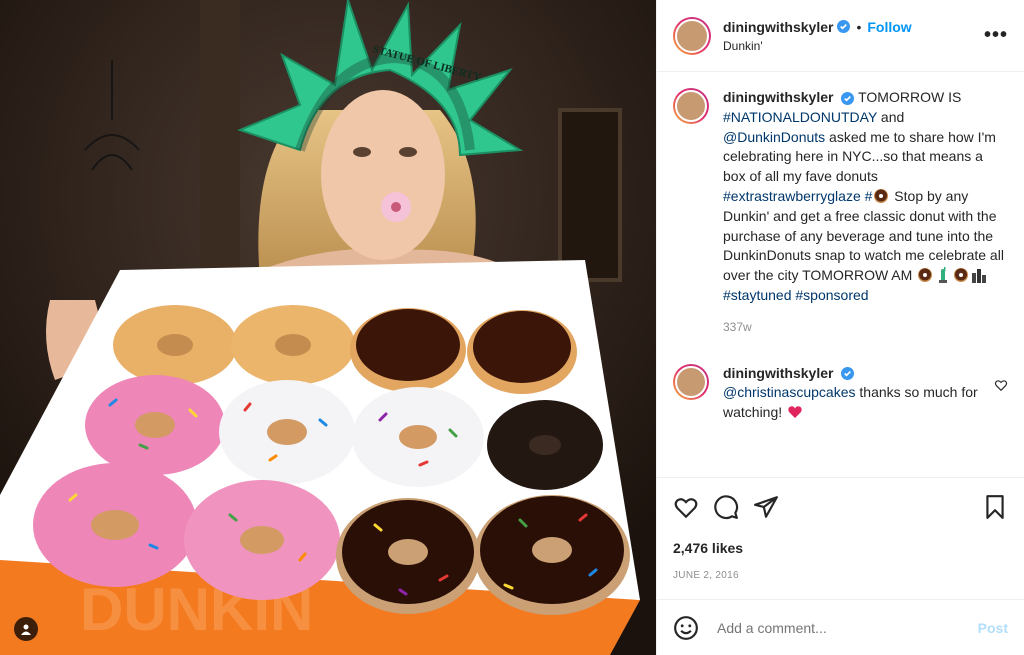 Image resolution: width=1024 pixels, height=655 pixels. Describe the element at coordinates (943, 275) in the screenshot. I see `statue-emoji-icon` at that location.